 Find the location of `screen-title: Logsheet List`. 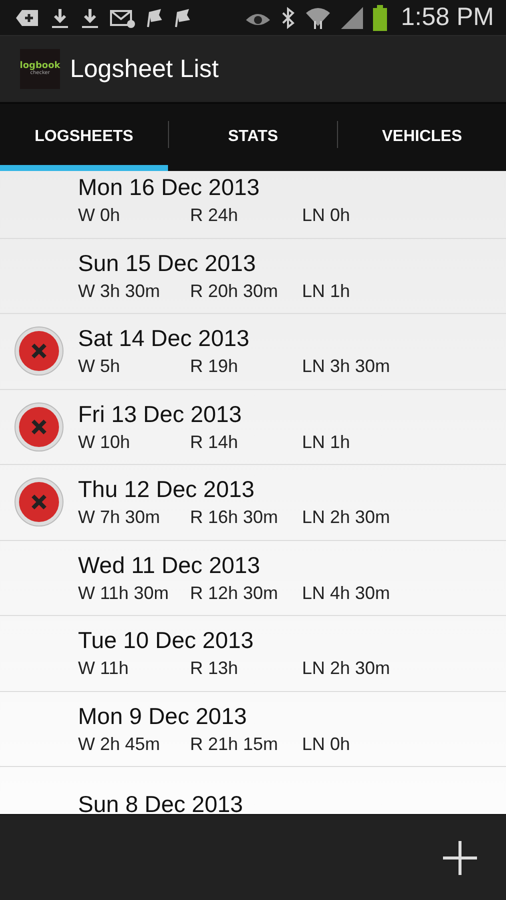

screen-title: Logsheet List is located at coordinates (144, 69).